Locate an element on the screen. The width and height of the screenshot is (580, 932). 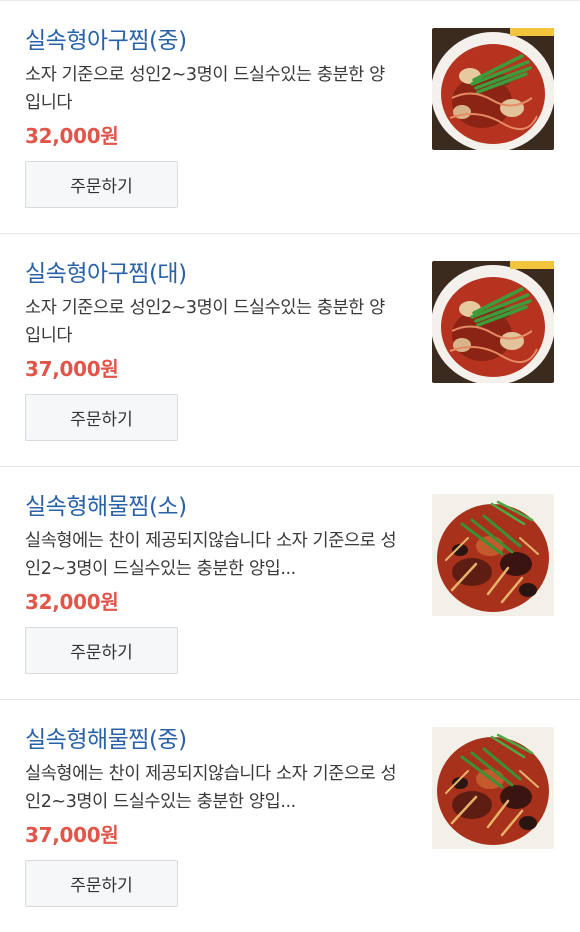
menu-item-title: 실속형아구찜(중) is located at coordinates (106, 38).